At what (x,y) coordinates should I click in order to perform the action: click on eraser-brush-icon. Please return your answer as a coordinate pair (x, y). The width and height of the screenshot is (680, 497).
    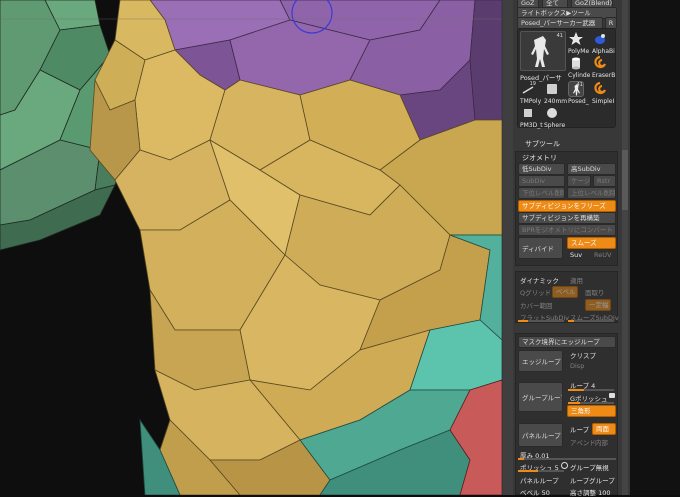
    Looking at the image, I should click on (600, 63).